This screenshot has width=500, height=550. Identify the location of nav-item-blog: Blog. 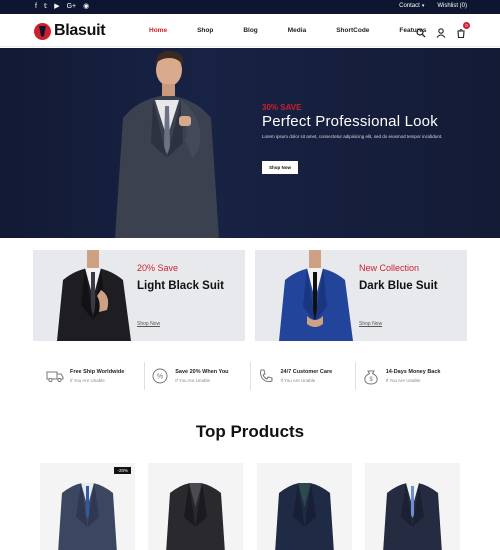
(250, 30).